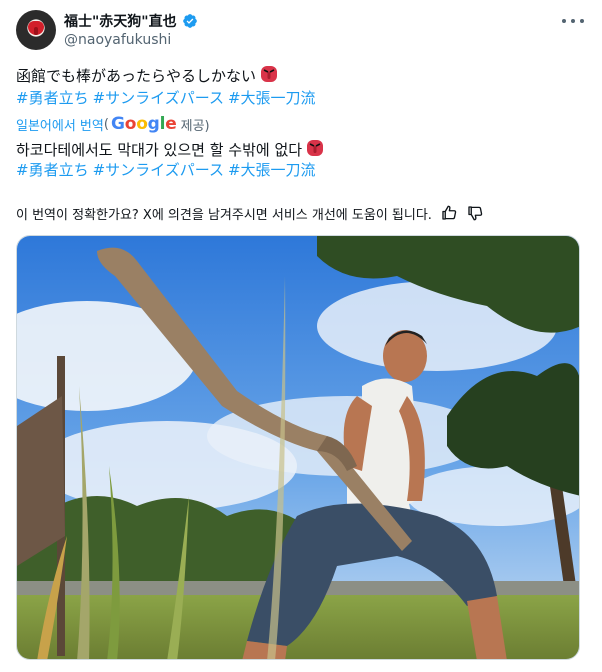  I want to click on author-handle: @naoyafukushi, so click(117, 40).